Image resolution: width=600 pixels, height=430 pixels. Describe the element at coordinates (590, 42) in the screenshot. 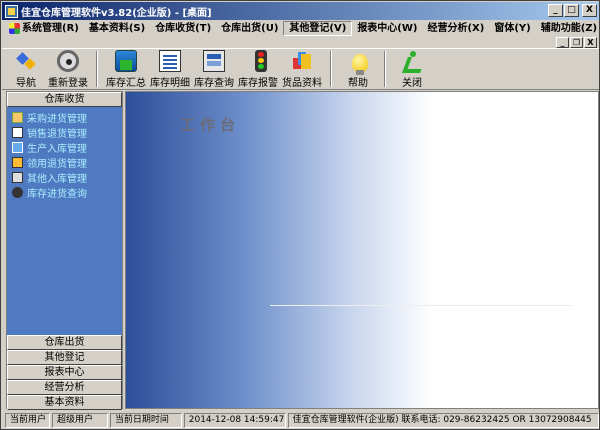

I see `mdi-close-button: X` at that location.